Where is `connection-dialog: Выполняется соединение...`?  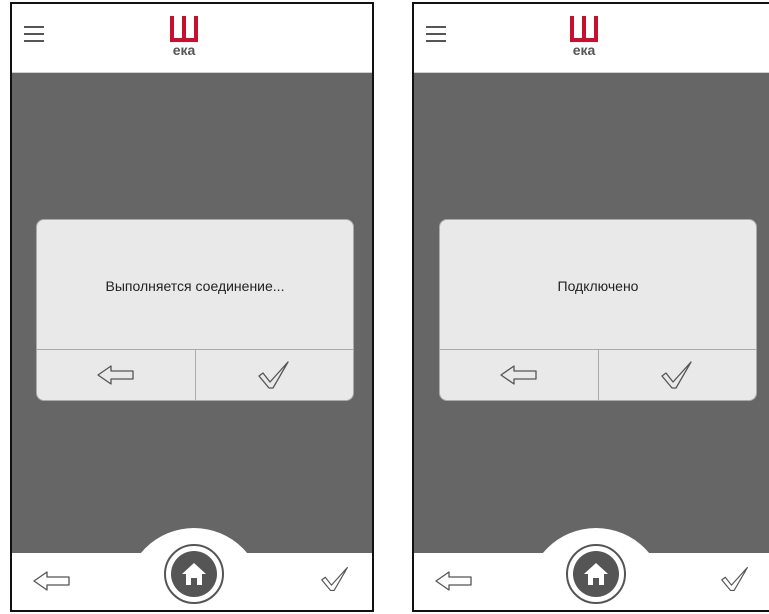 connection-dialog: Выполняется соединение... is located at coordinates (195, 310).